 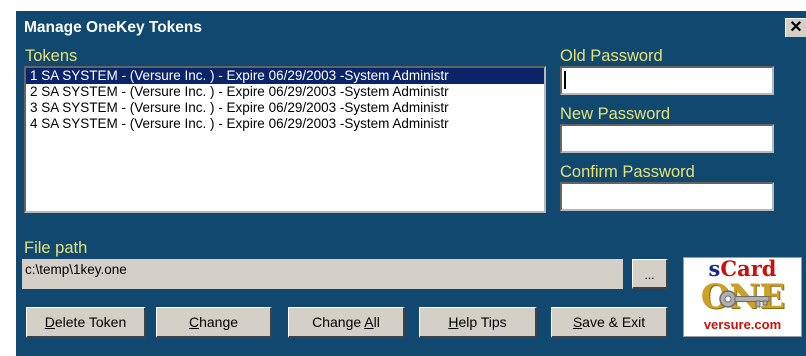 I want to click on confirm-password-field, so click(x=667, y=196).